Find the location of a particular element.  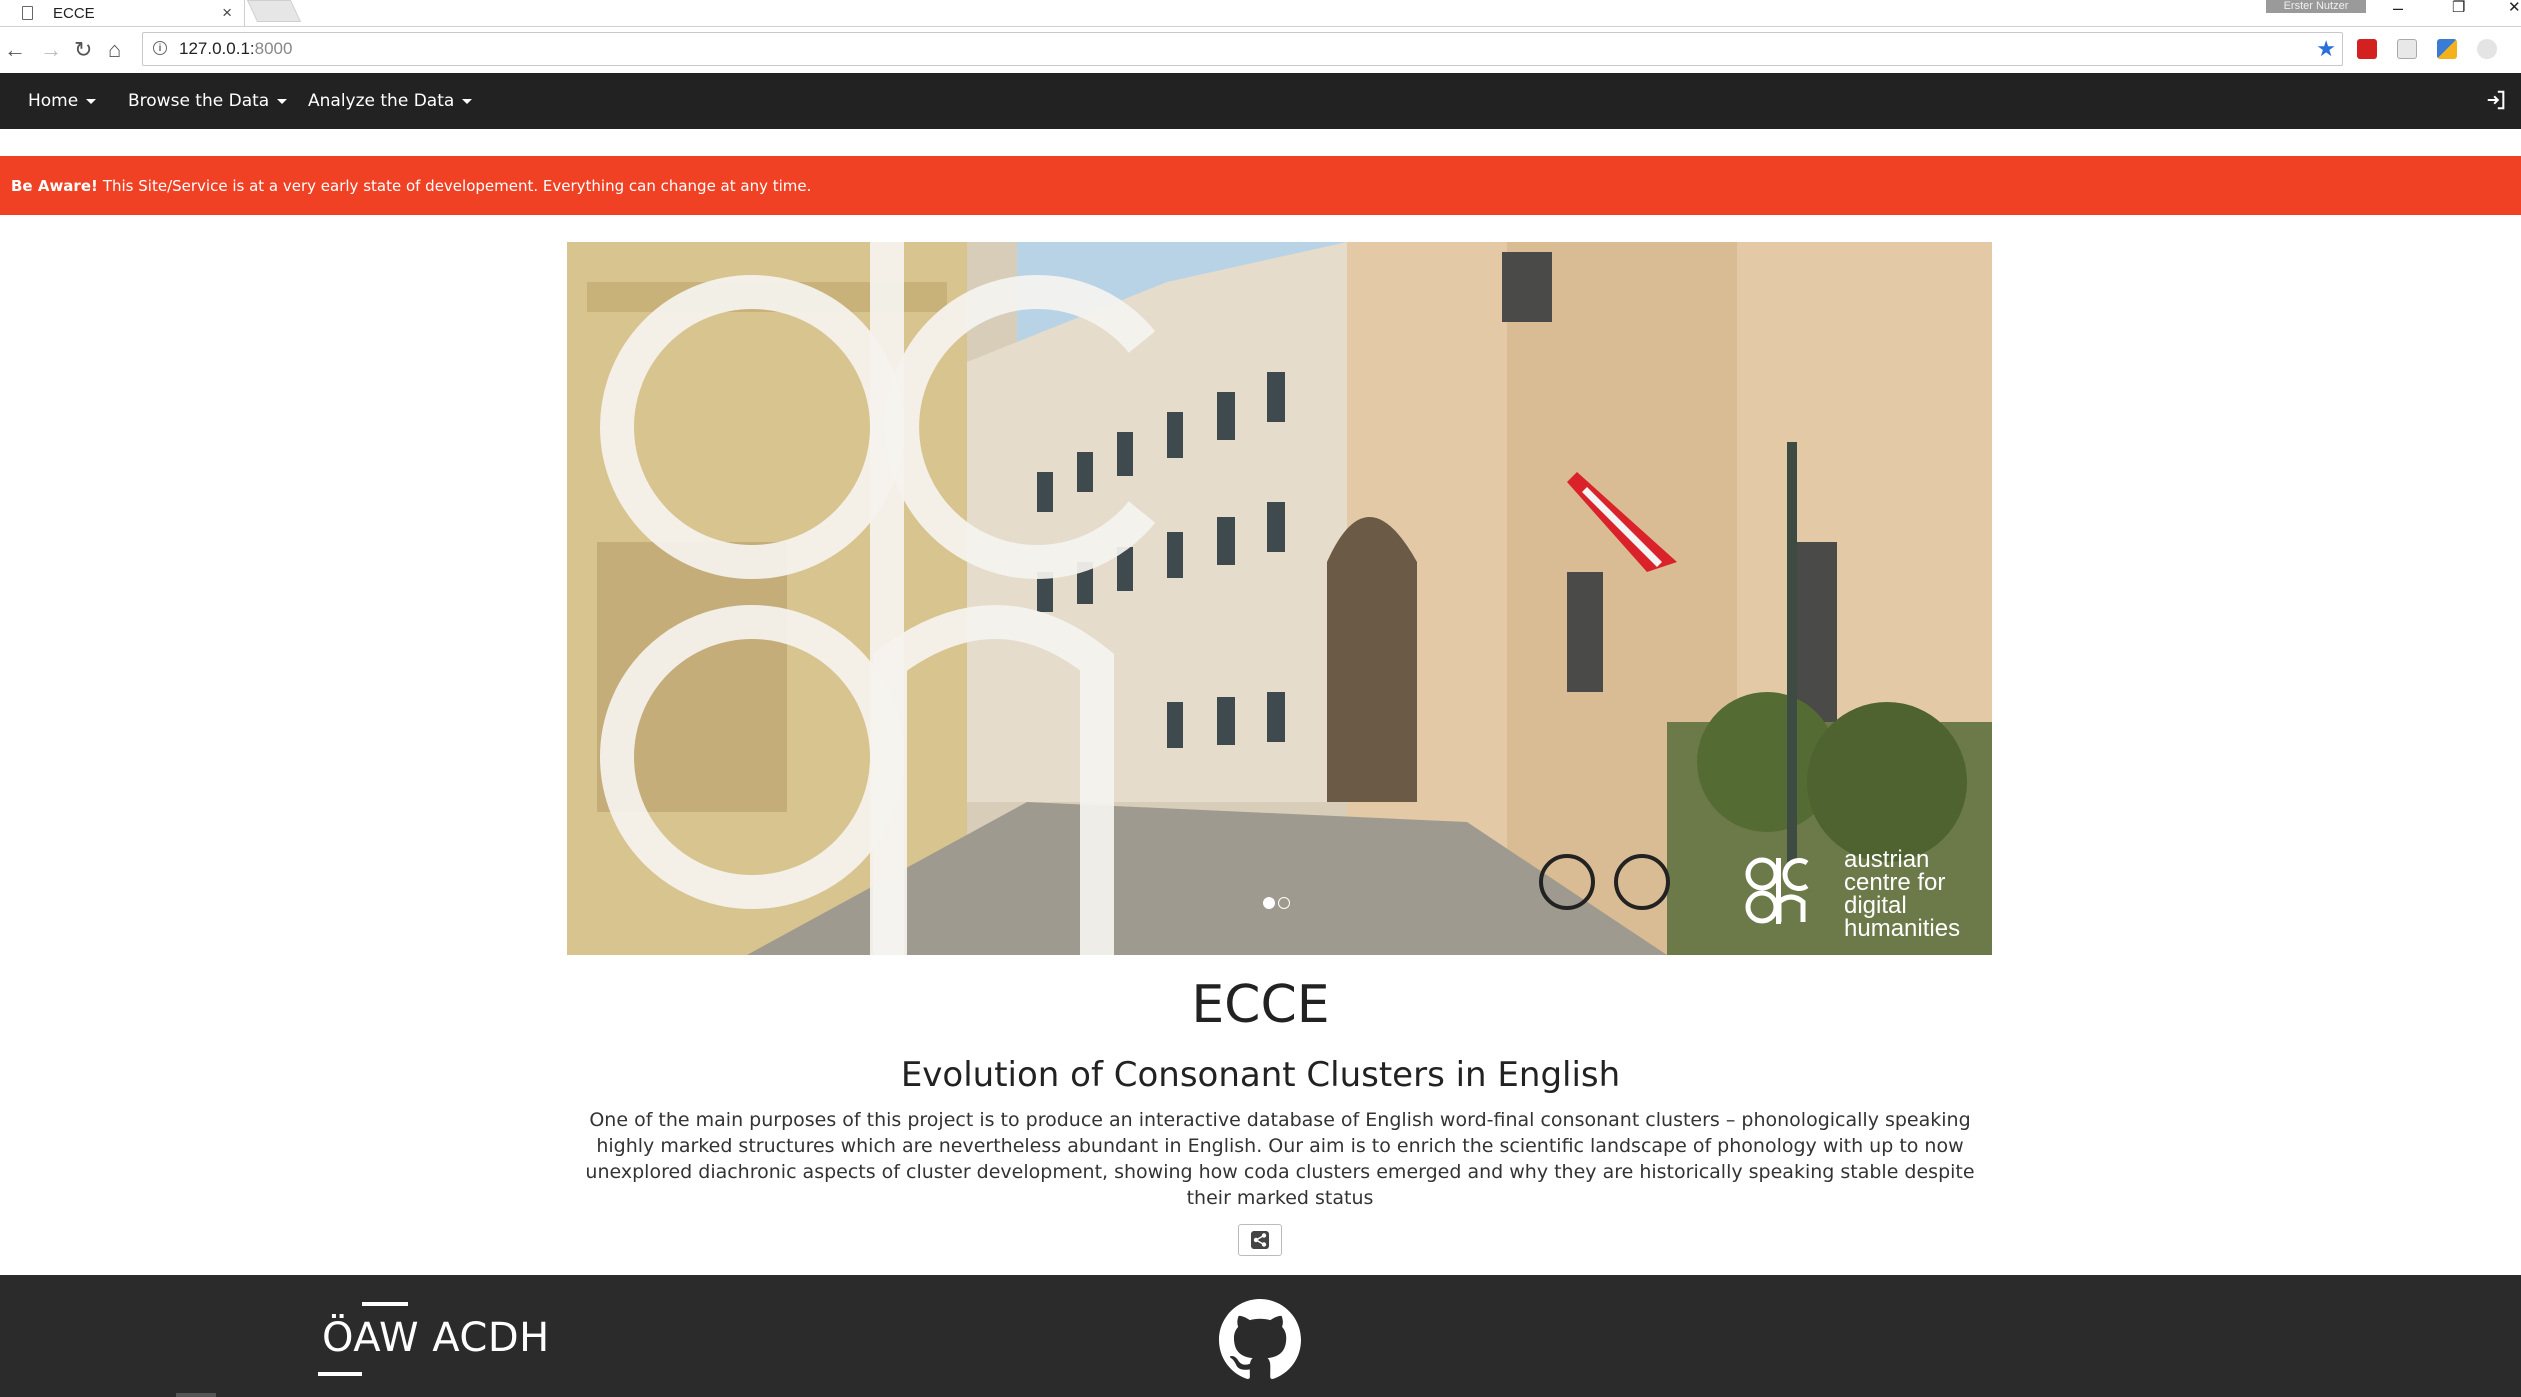

logo-text-oeaw: ÖAW is located at coordinates (371, 1338).